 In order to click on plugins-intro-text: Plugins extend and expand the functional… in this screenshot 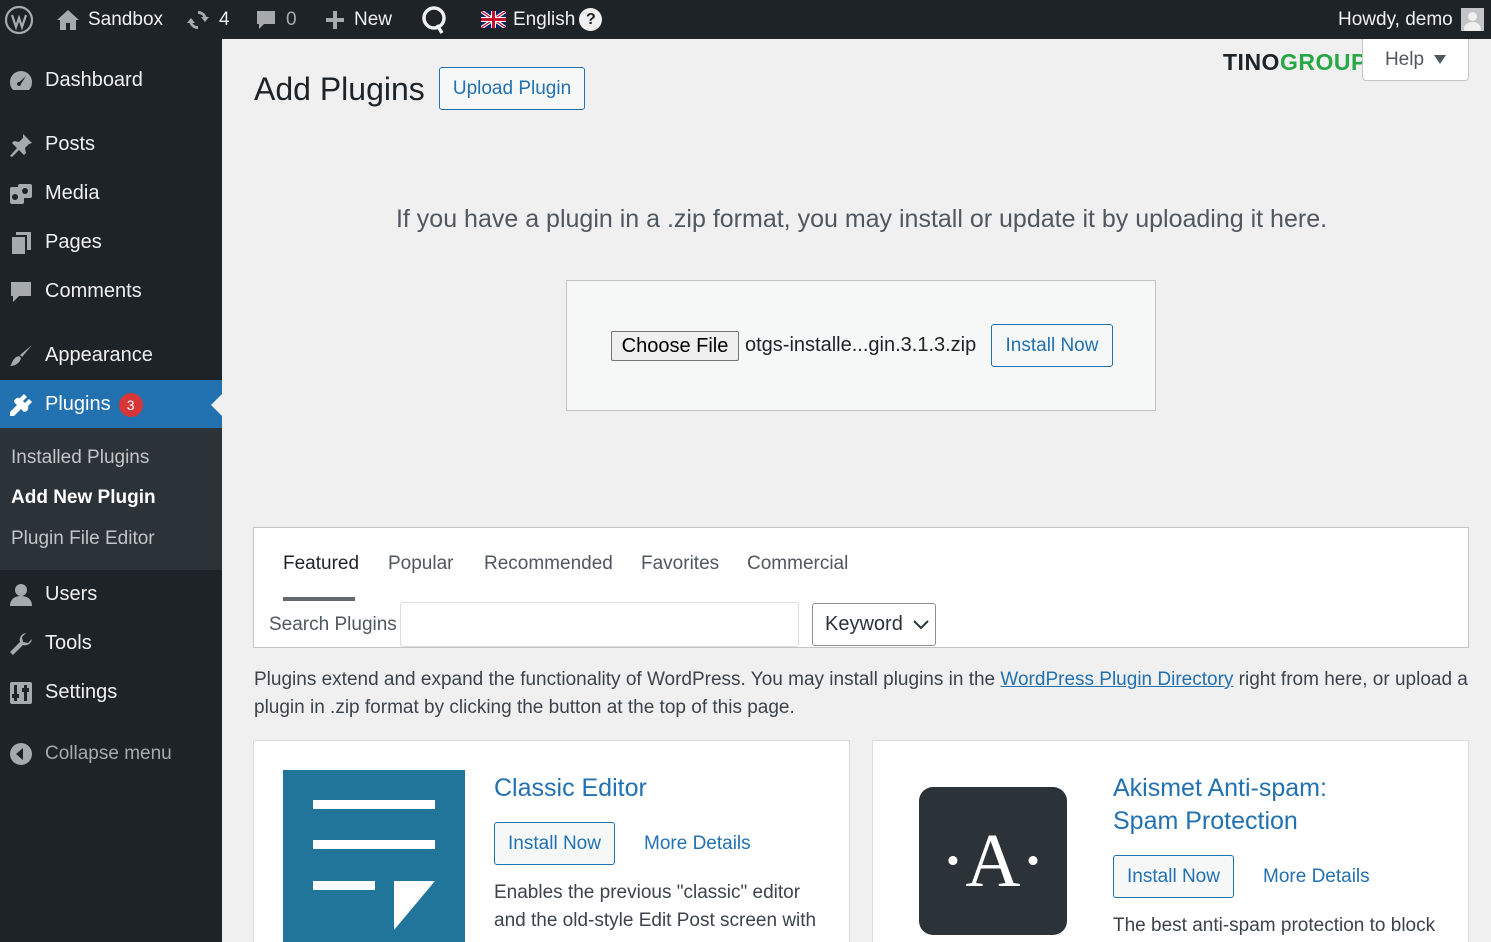, I will do `click(864, 694)`.